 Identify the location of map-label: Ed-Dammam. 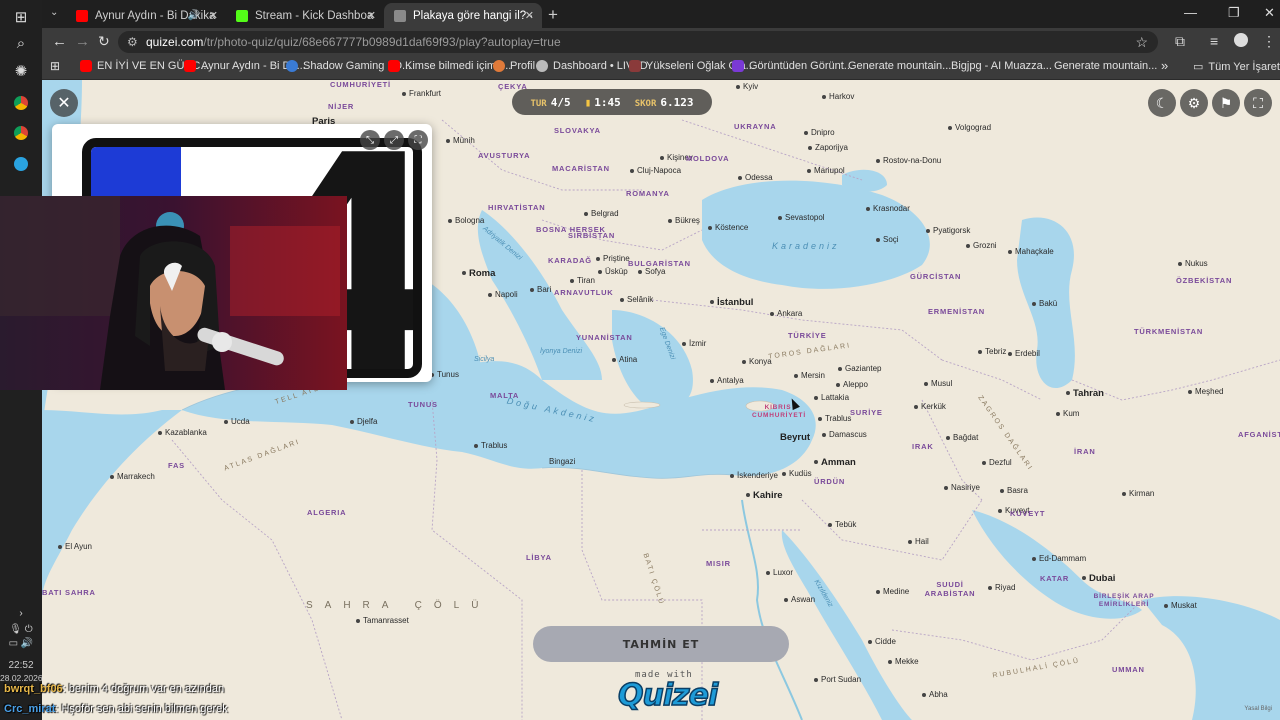
(1059, 558).